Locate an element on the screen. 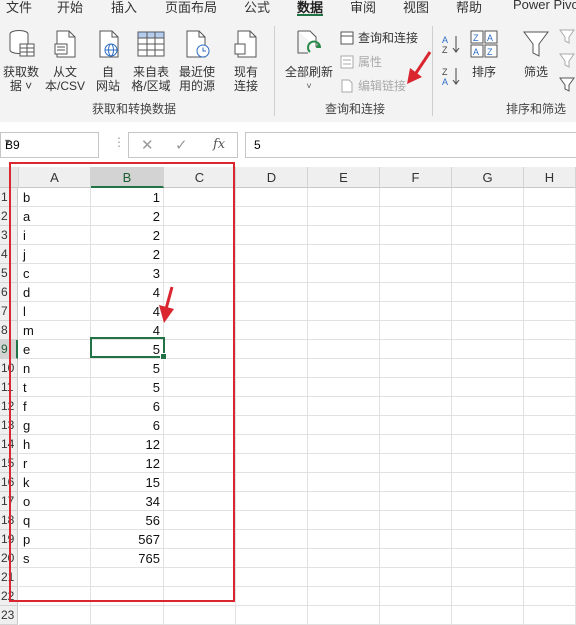  row-header: 23 is located at coordinates (9, 615).